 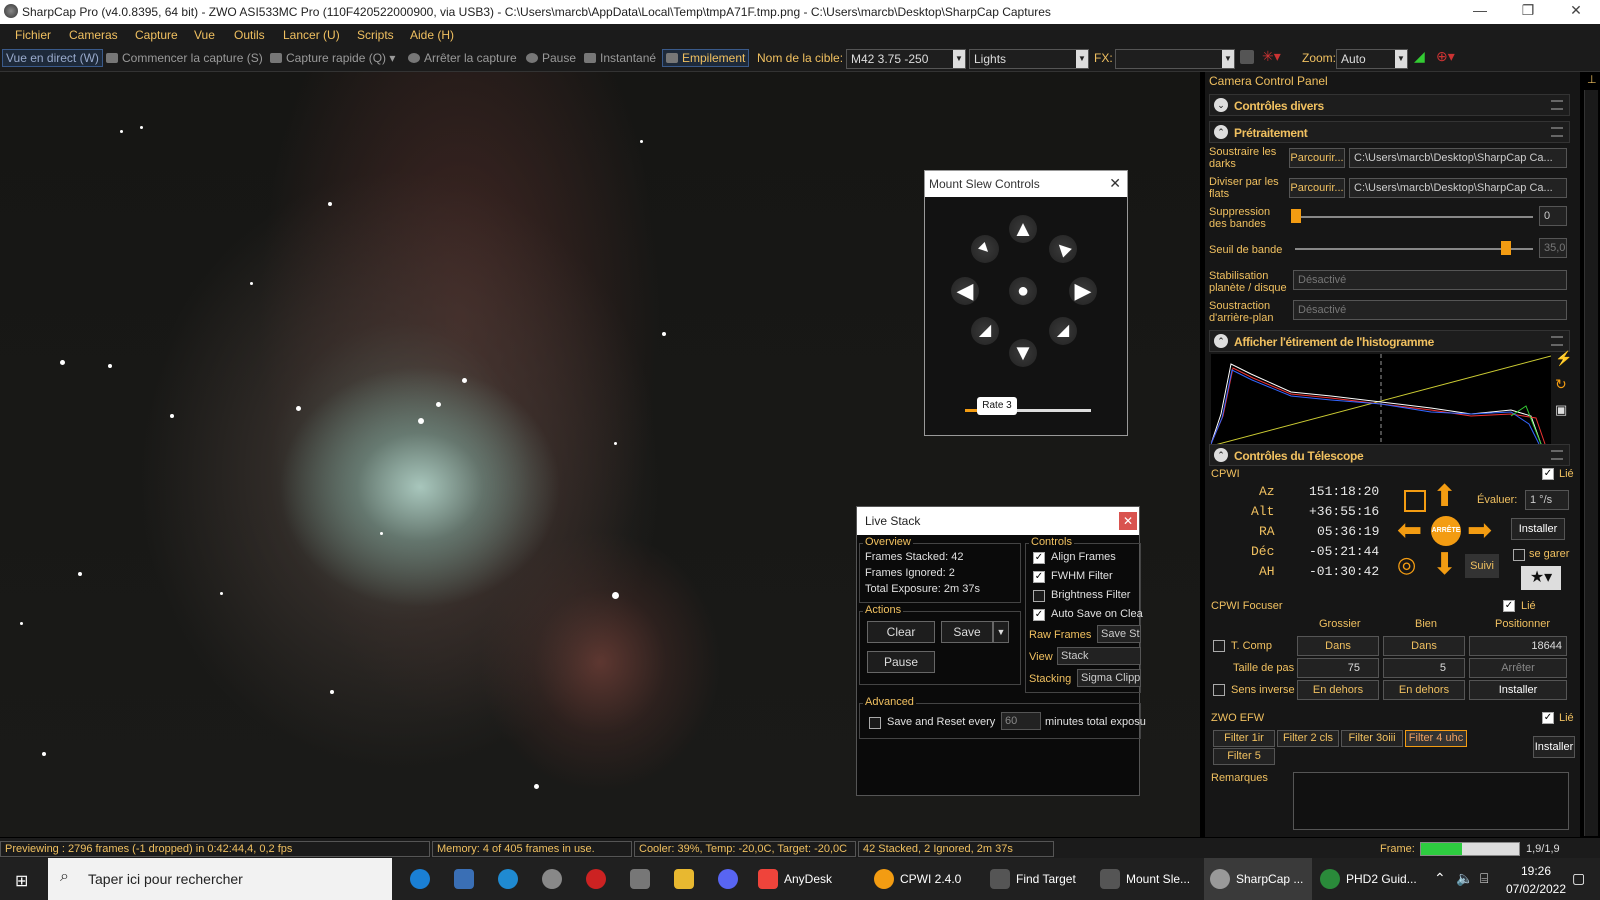 What do you see at coordinates (1247, 57) in the screenshot?
I see `histogram-icon` at bounding box center [1247, 57].